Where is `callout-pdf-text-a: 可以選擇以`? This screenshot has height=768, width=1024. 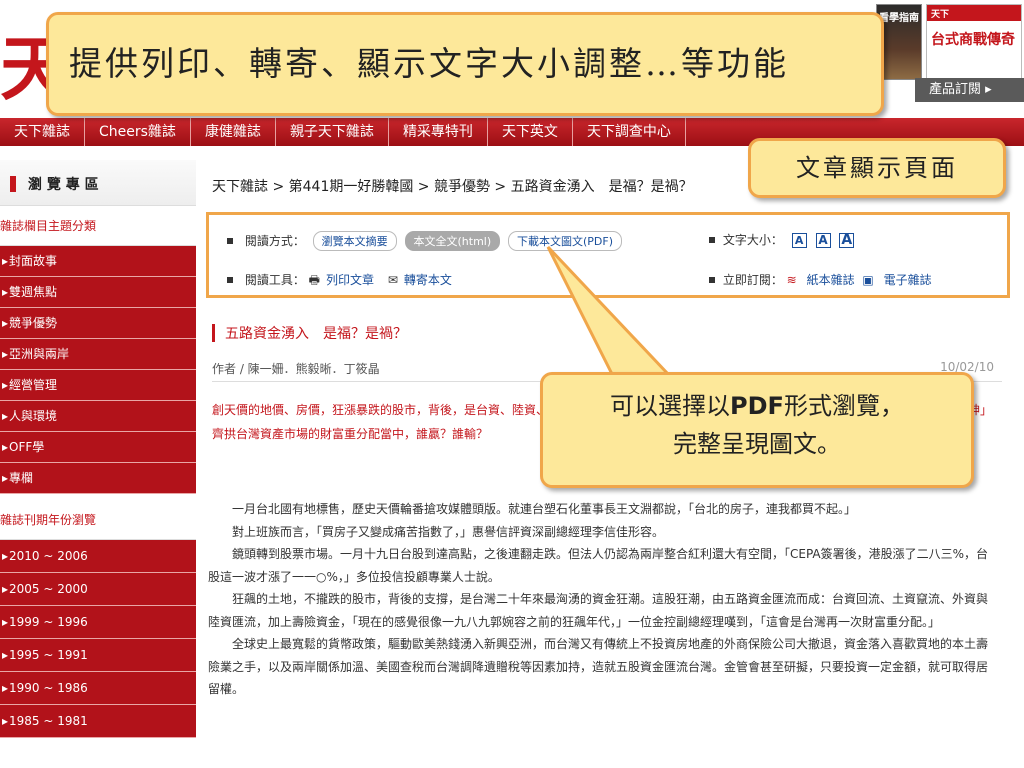
callout-pdf-text-a: 可以選擇以 is located at coordinates (670, 406).